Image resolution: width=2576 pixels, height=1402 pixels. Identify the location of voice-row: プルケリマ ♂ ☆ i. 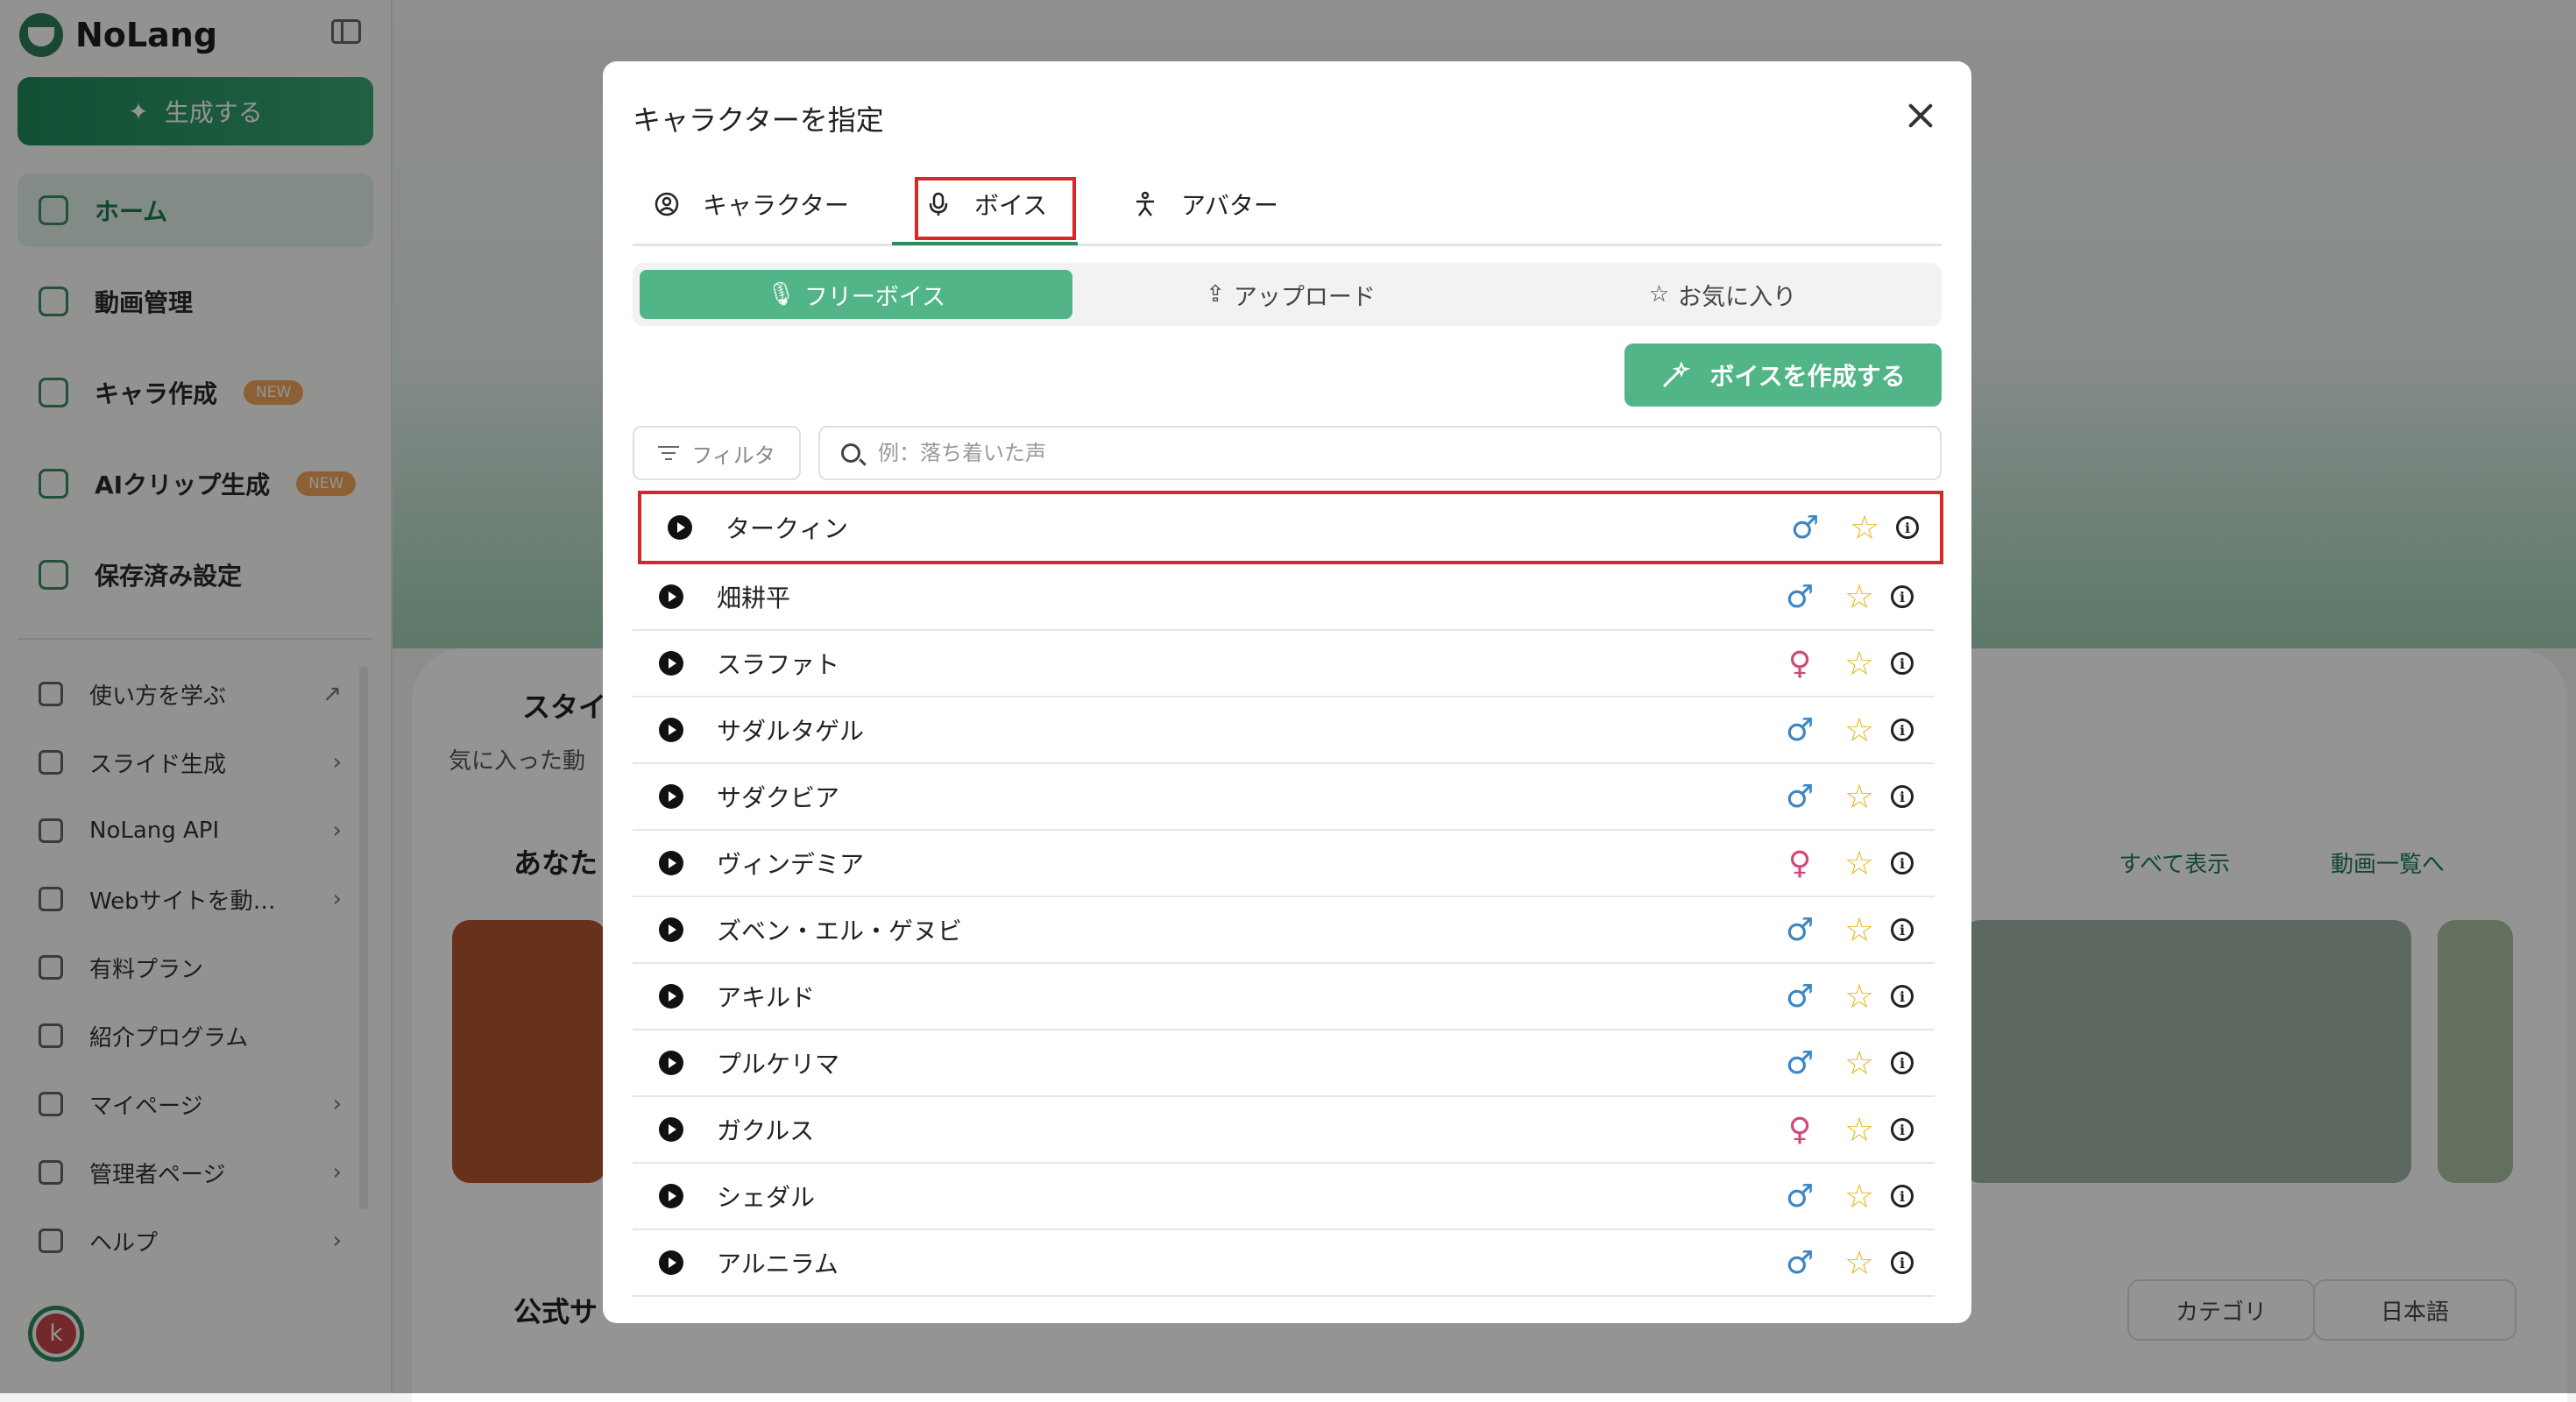
(1284, 1063).